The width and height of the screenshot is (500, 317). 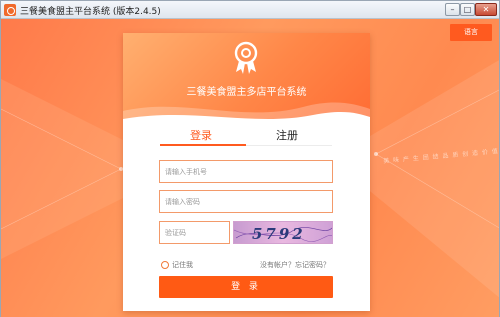 What do you see at coordinates (10, 10) in the screenshot?
I see `app-logo-icon` at bounding box center [10, 10].